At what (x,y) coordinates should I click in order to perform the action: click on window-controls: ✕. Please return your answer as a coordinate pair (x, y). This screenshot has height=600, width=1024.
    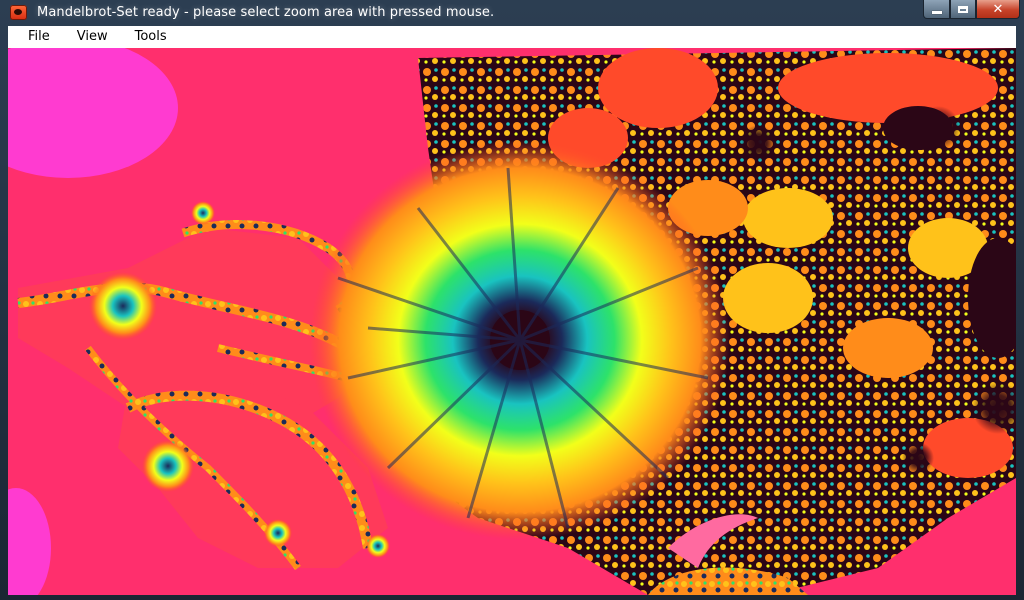
    Looking at the image, I should click on (971, 10).